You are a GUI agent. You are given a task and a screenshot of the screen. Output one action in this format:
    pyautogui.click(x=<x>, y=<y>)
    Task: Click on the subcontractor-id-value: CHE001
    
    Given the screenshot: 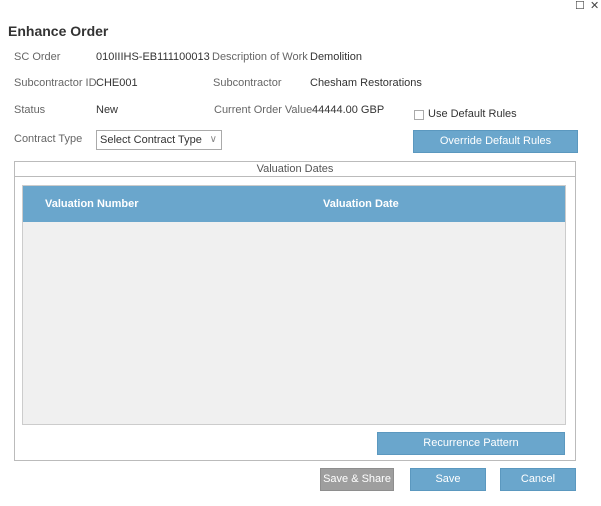 What is the action you would take?
    pyautogui.click(x=117, y=83)
    